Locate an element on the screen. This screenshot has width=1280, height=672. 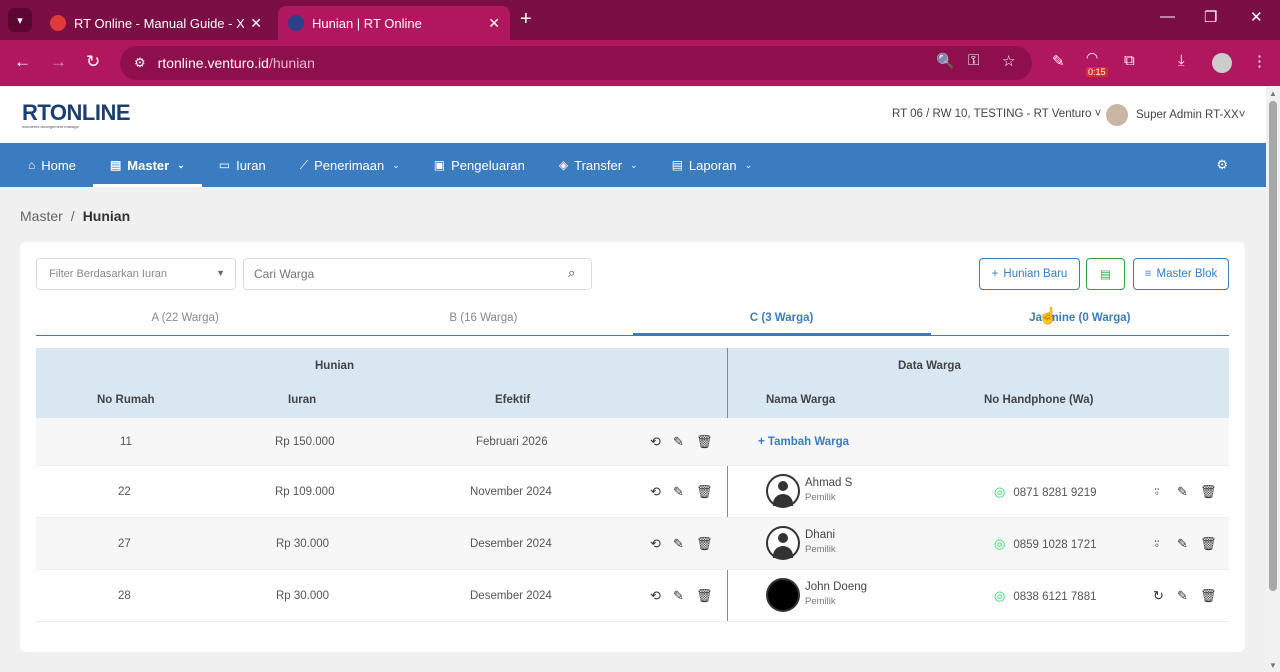
chevron-down-icon: ⌄ is located at coordinates (396, 164).